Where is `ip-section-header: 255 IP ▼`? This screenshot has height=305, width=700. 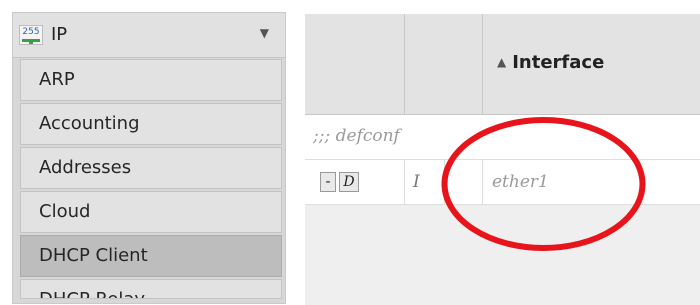 ip-section-header: 255 IP ▼ is located at coordinates (149, 35).